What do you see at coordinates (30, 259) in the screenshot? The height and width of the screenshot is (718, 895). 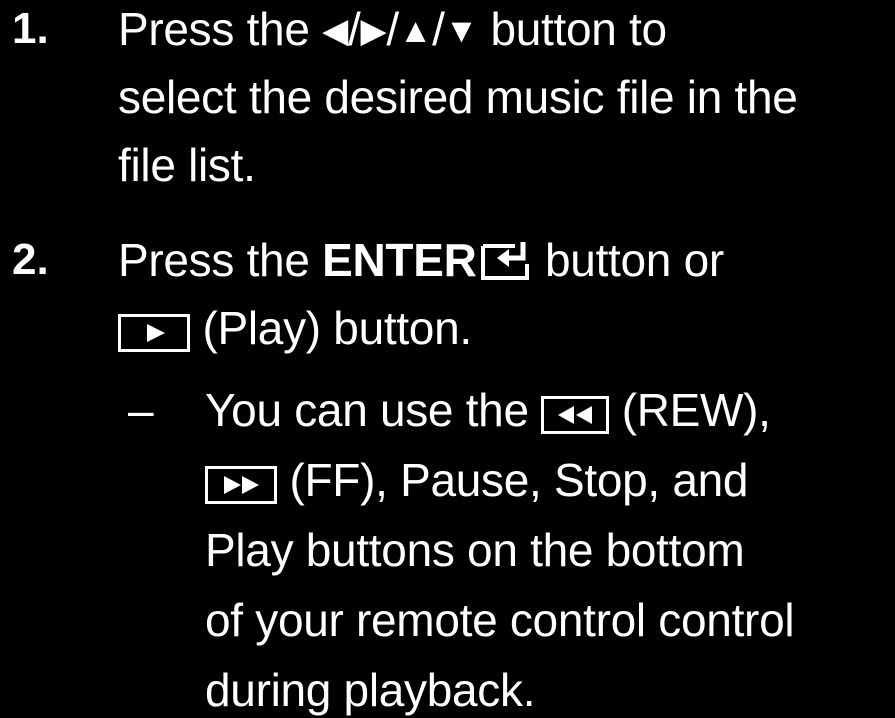 I see `step-number: 2.` at bounding box center [30, 259].